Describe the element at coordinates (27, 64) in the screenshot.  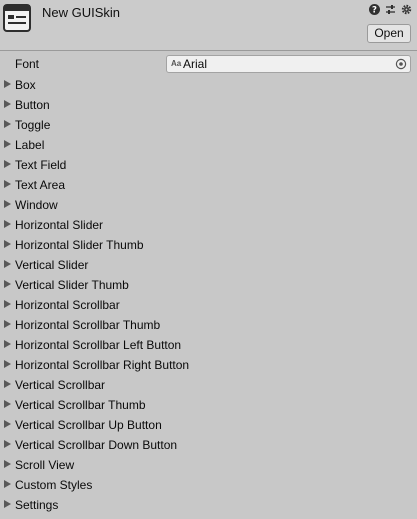
I see `font-label: Font` at that location.